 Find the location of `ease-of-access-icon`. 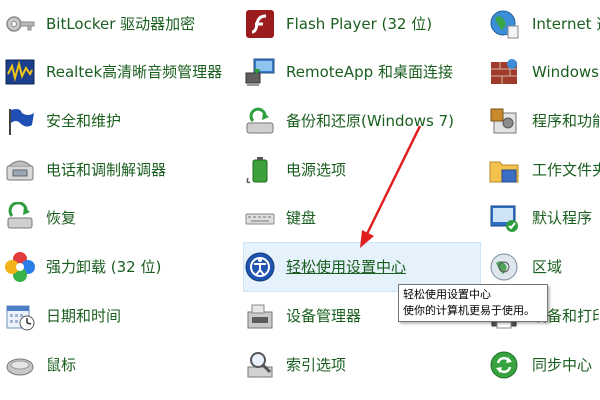

ease-of-access-icon is located at coordinates (260, 267).